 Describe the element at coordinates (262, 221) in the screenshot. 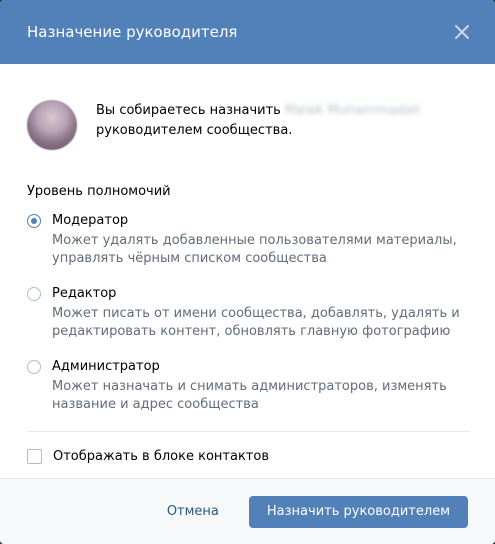

I see `option-title: Модератор` at that location.